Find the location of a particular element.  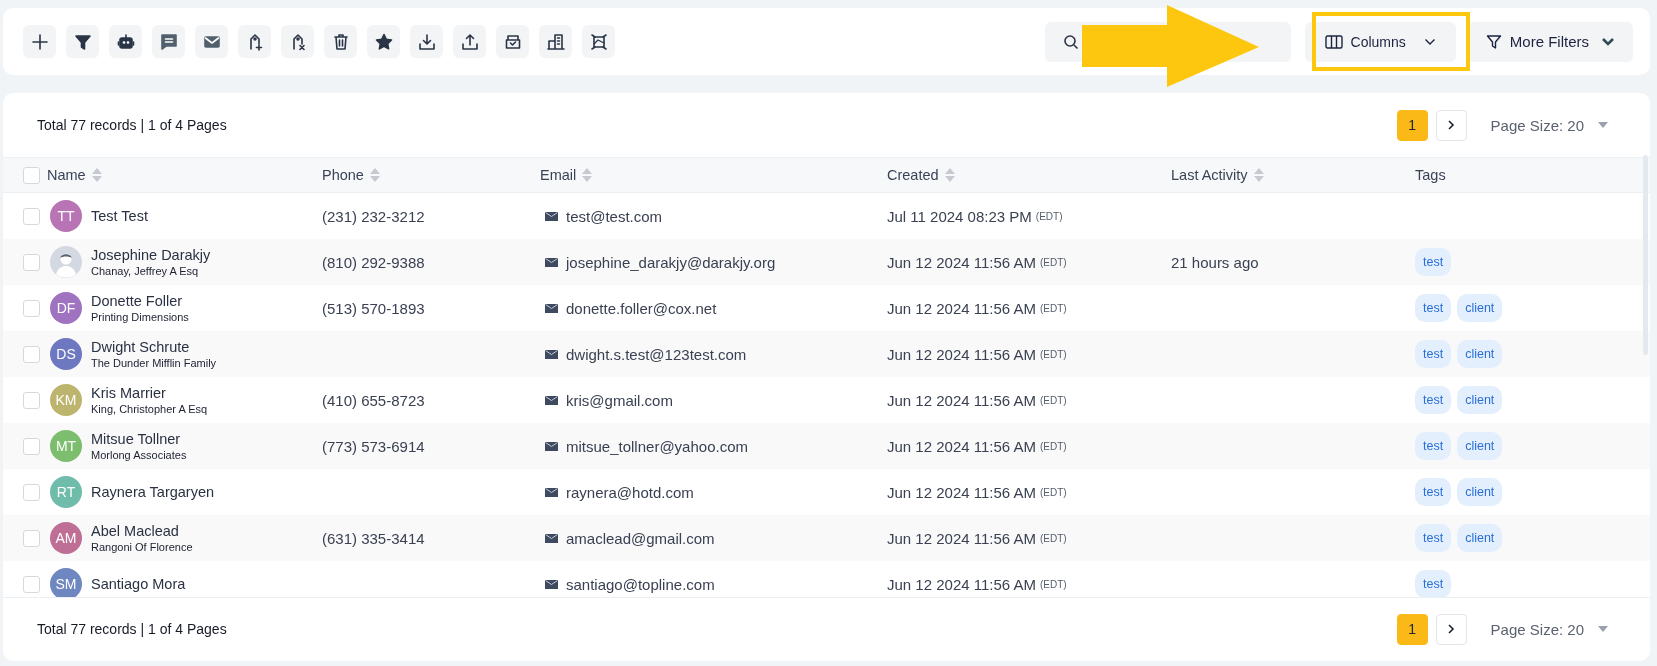

column-header: Last Activity is located at coordinates (1217, 175).